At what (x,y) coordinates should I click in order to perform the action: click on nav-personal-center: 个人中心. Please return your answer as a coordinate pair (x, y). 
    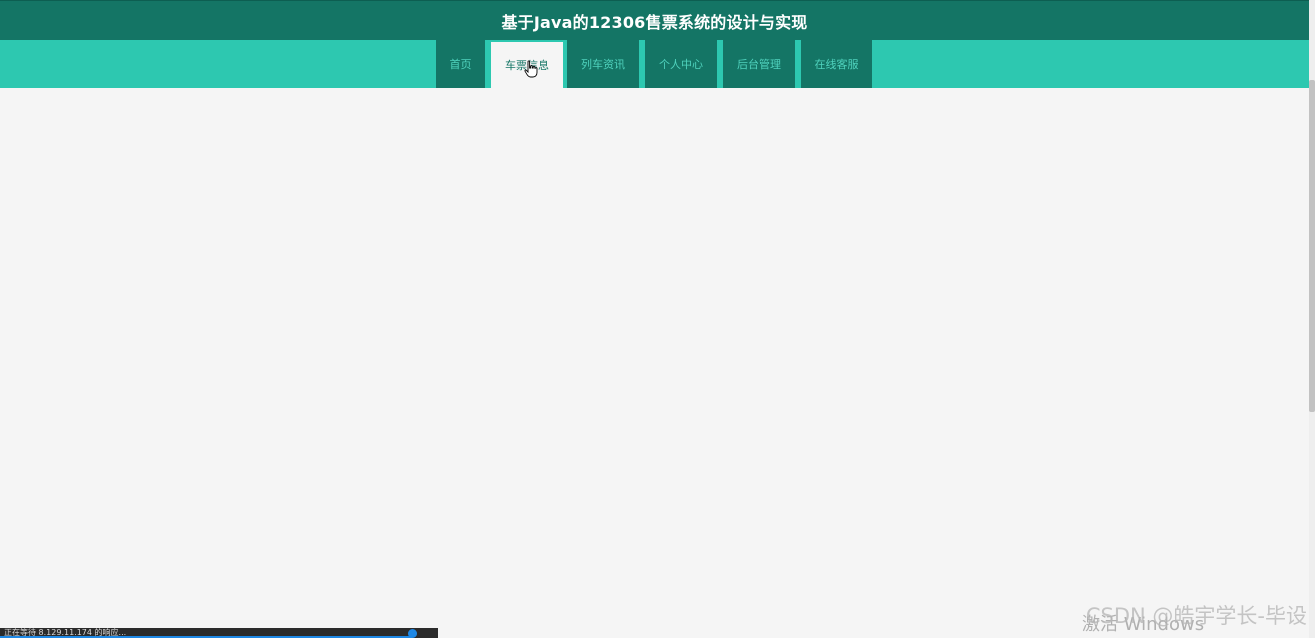
    Looking at the image, I should click on (681, 64).